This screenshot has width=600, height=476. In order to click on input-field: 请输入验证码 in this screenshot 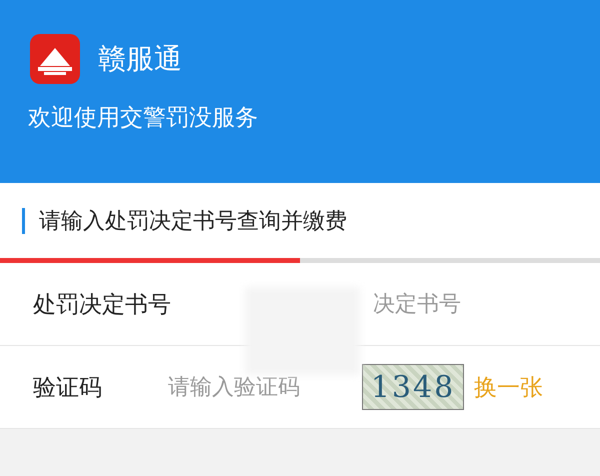, I will do `click(234, 387)`.